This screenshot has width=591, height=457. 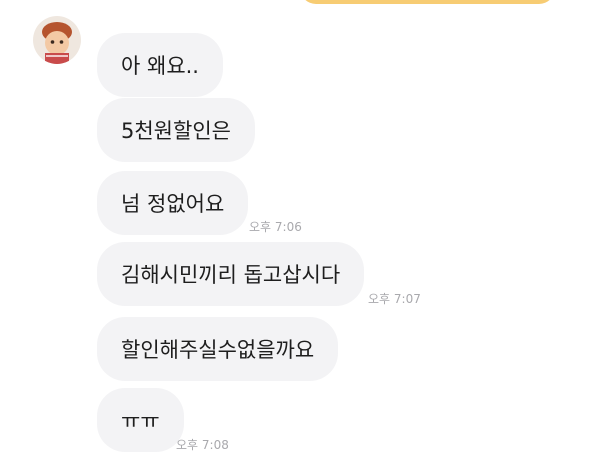 What do you see at coordinates (275, 227) in the screenshot?
I see `message-timestamp: 오후 7:06` at bounding box center [275, 227].